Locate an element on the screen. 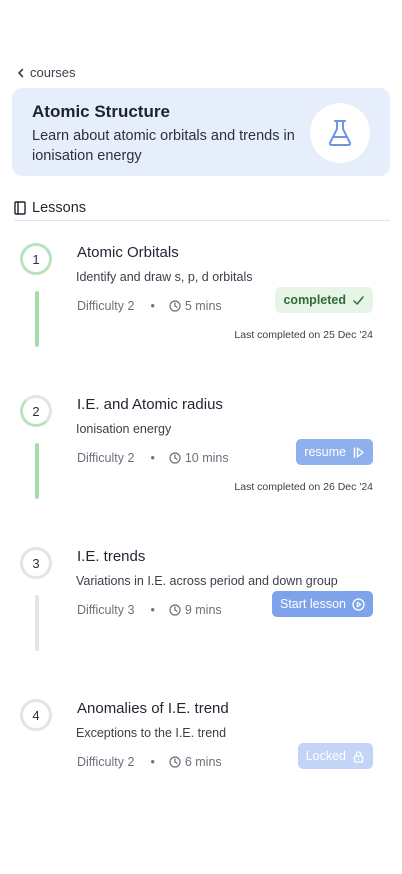 This screenshot has height=874, width=402. duration-label: 10 mins is located at coordinates (206, 458).